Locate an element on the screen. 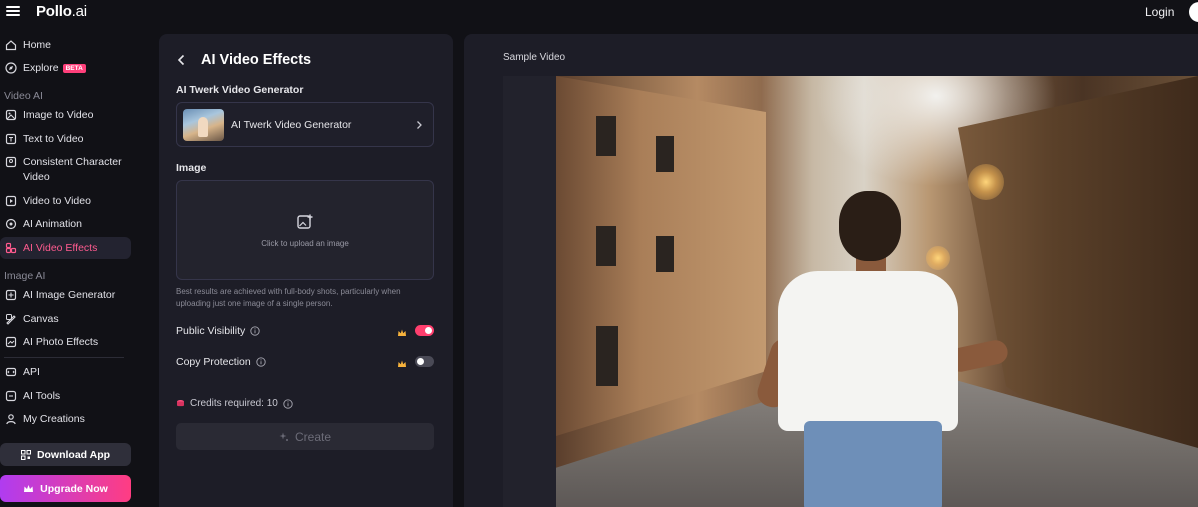  effect-field-label: AI Twerk Video Generator is located at coordinates (240, 90).